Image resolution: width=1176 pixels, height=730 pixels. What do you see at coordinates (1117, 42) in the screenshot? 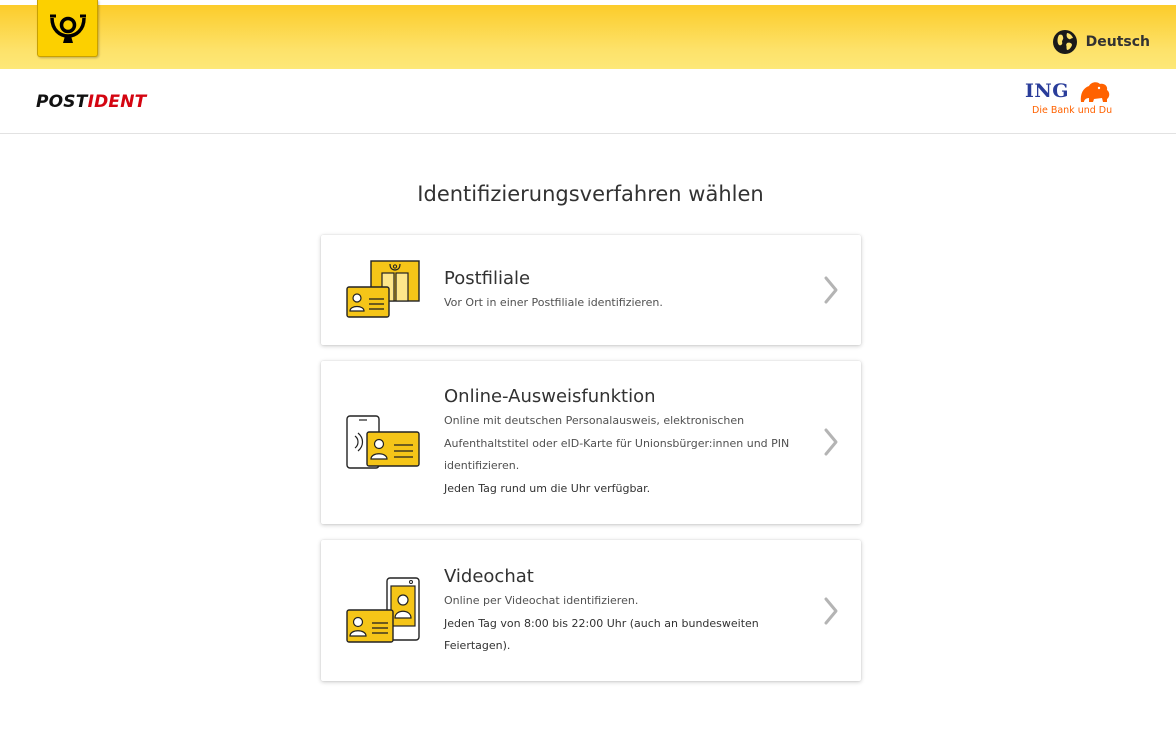
I see `language-label: Deutsch` at bounding box center [1117, 42].